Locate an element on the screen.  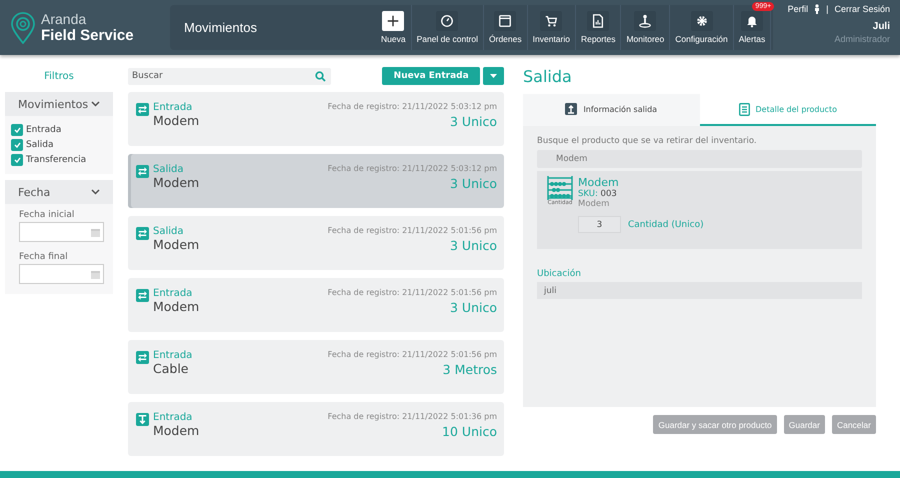
cart-icon is located at coordinates (551, 21).